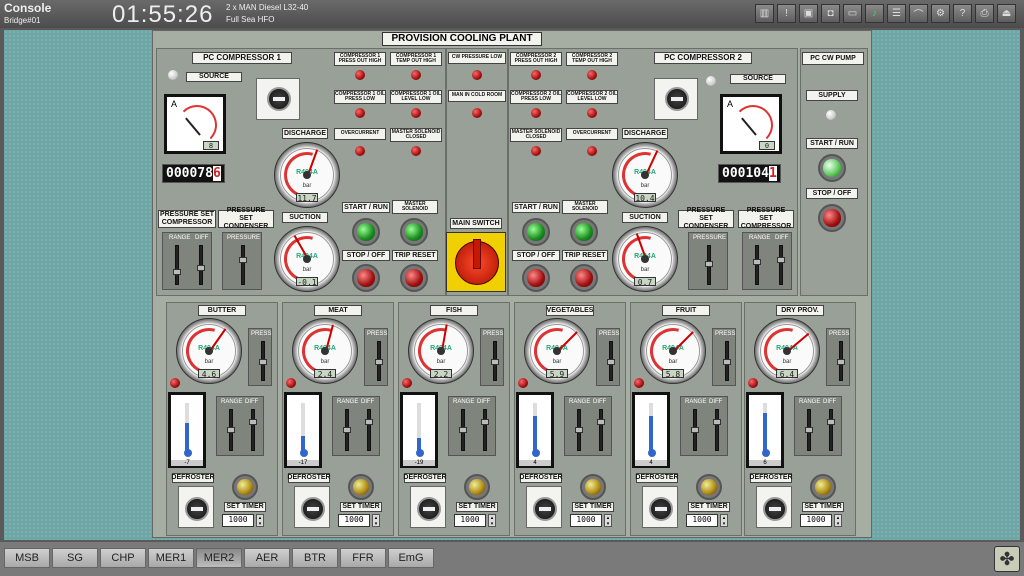 Image resolution: width=1024 pixels, height=576 pixels. What do you see at coordinates (195, 124) in the screenshot?
I see `ammeter: A8` at bounding box center [195, 124].